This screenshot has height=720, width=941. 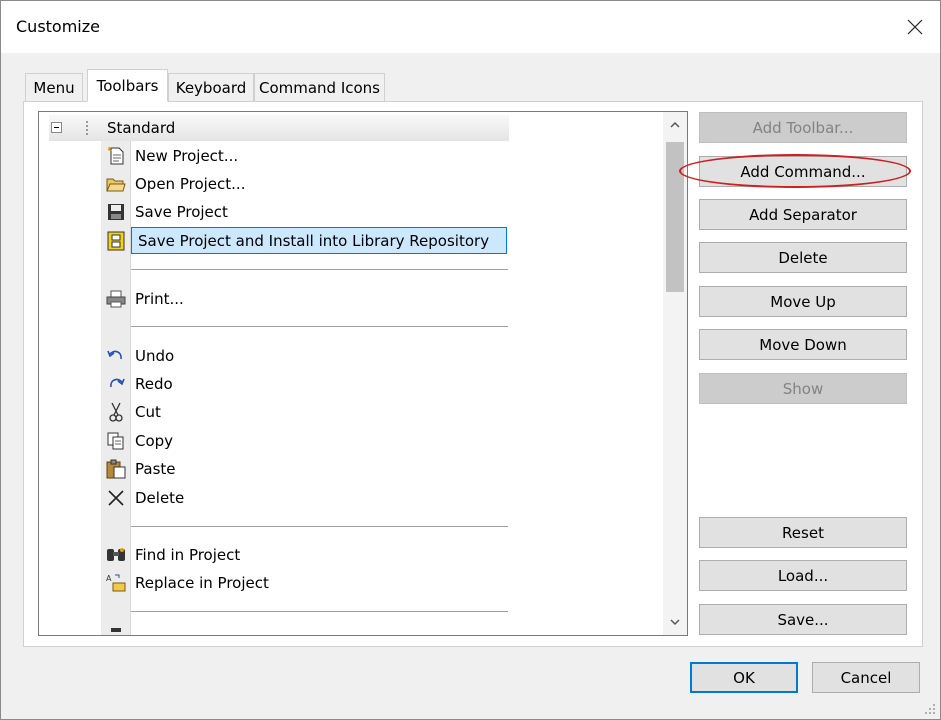 What do you see at coordinates (188, 554) in the screenshot?
I see `item-label: Find in Project` at bounding box center [188, 554].